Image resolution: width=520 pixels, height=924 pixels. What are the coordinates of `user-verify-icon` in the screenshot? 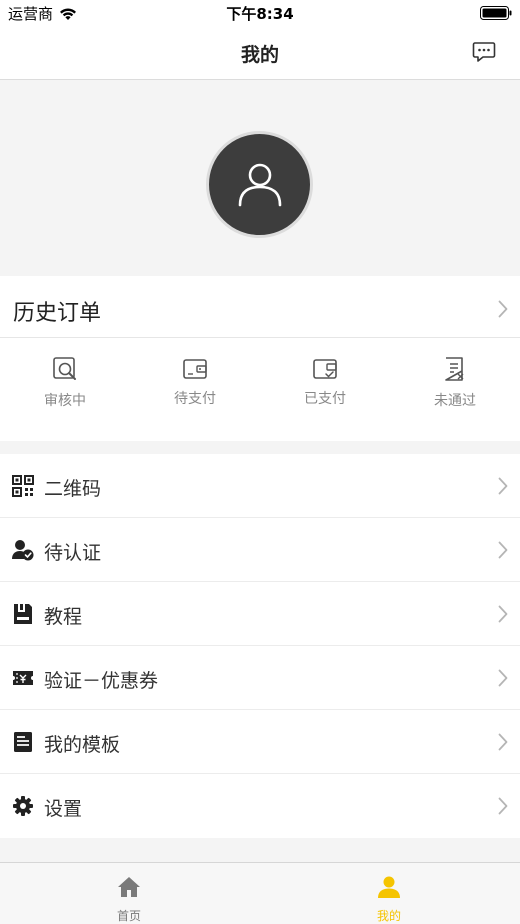 It's located at (23, 550).